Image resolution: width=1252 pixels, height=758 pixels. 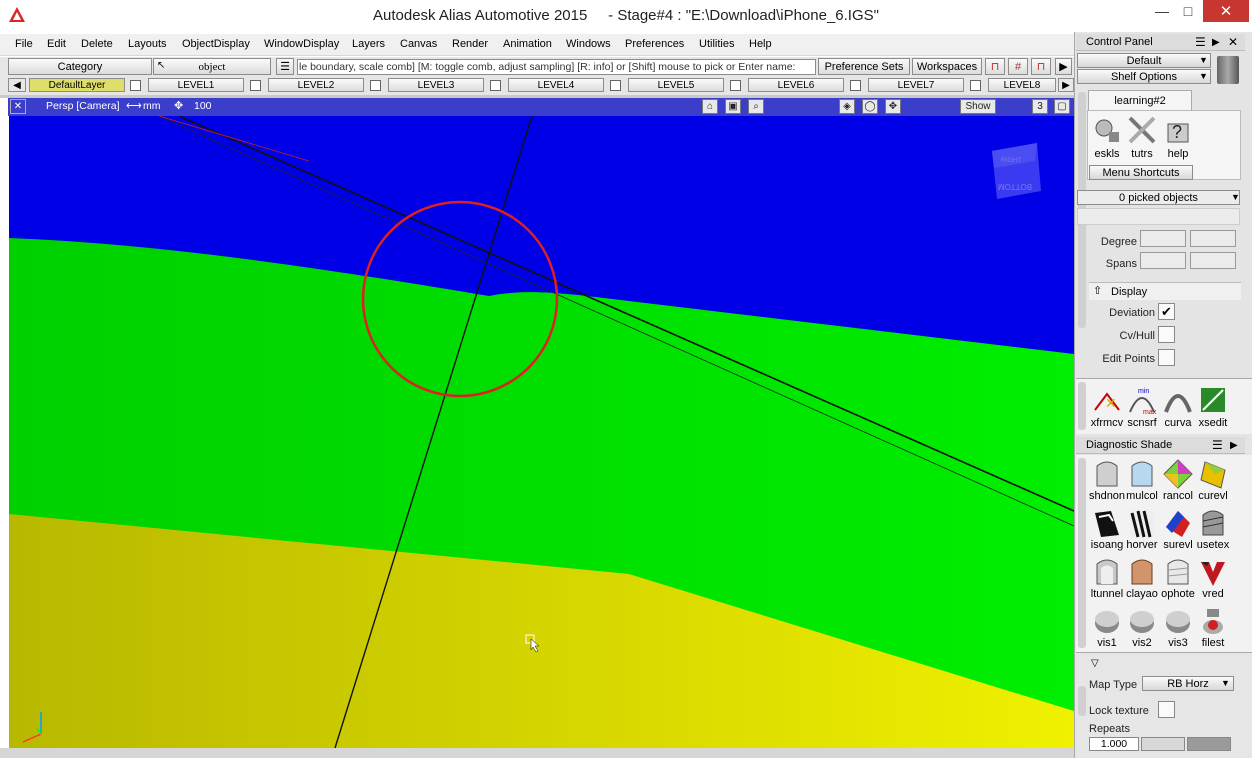 What do you see at coordinates (893, 106) in the screenshot?
I see `pan-icon: ✥` at bounding box center [893, 106].